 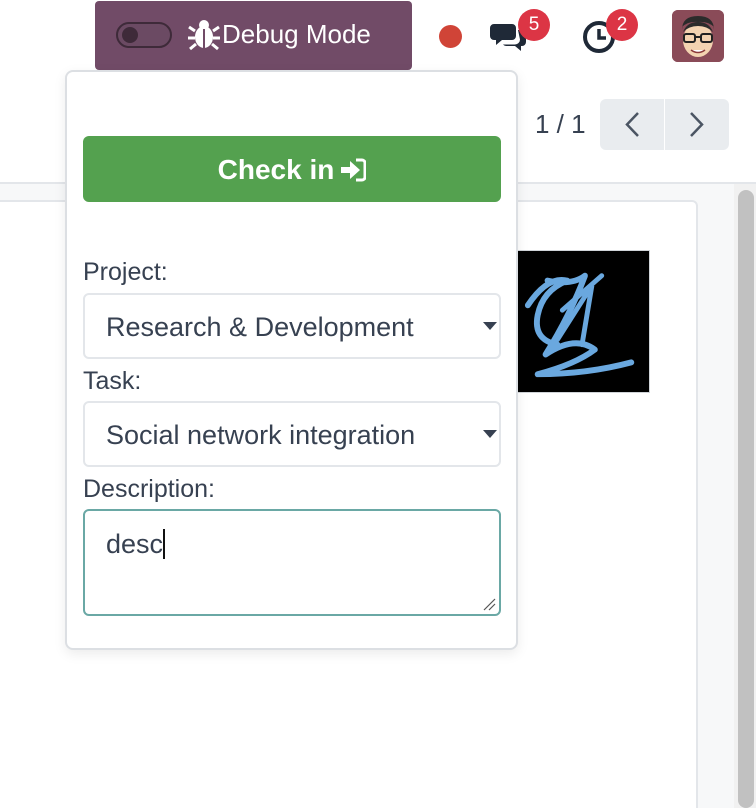 I want to click on pager-previous-button, so click(x=632, y=124).